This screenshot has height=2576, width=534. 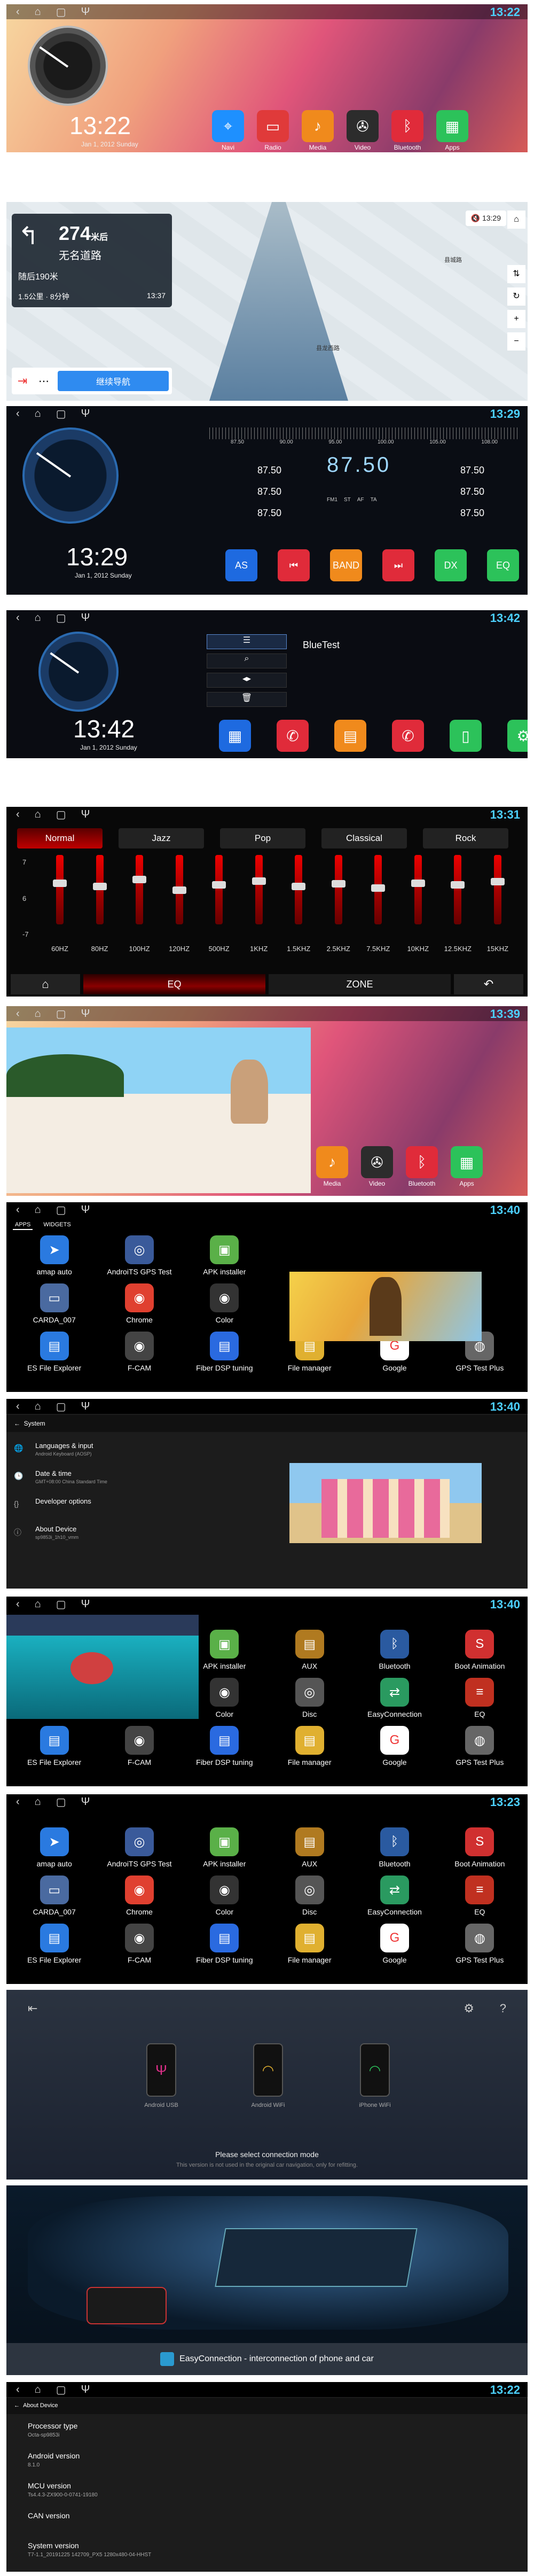 I want to click on app-navi: ⌖ Navi, so click(x=228, y=130).